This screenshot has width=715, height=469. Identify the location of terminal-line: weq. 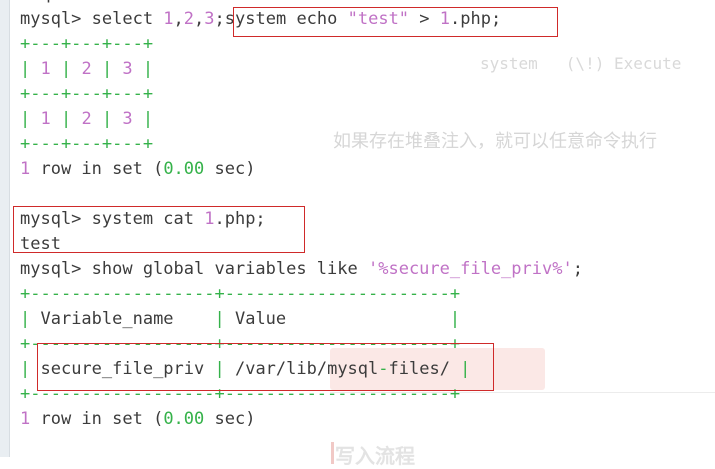
(301, 3).